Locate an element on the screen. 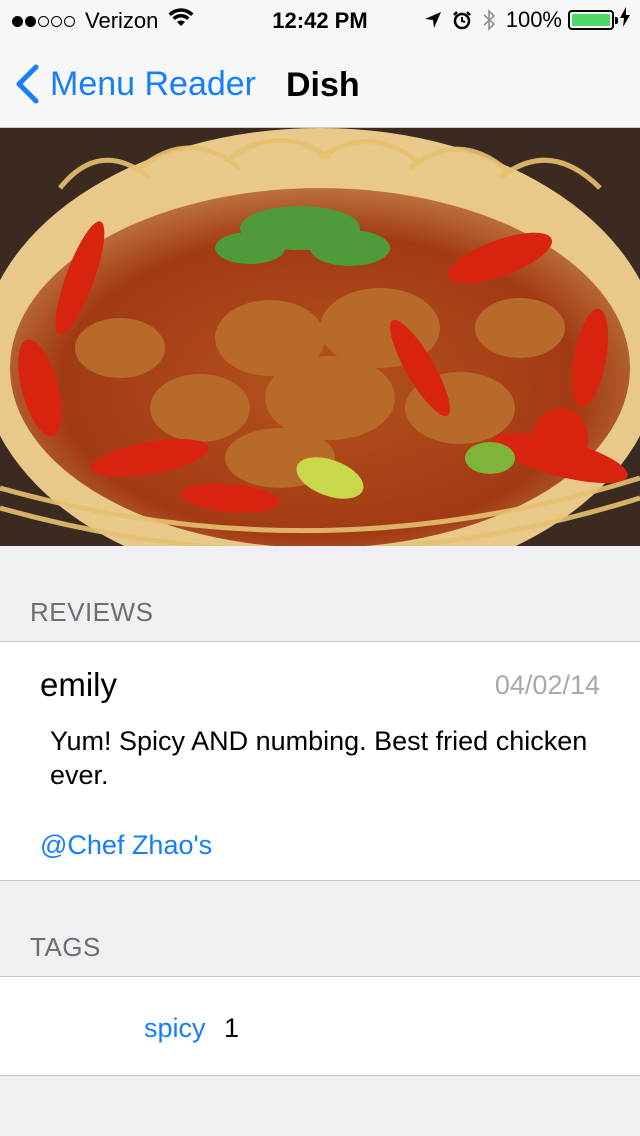 The width and height of the screenshot is (640, 1136). back-button-label: Menu Reader is located at coordinates (153, 83).